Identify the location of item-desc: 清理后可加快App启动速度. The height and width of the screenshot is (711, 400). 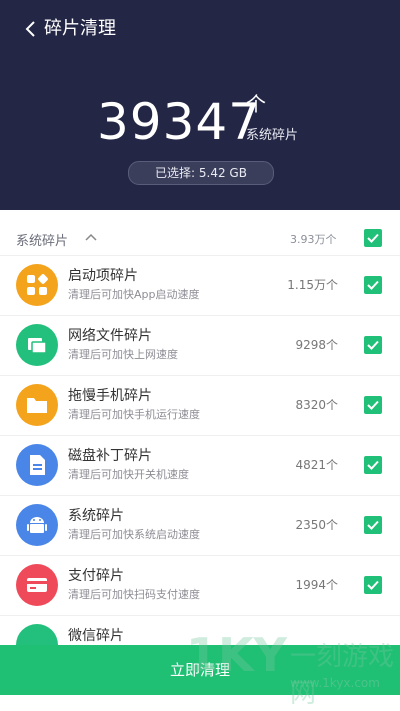
(134, 294).